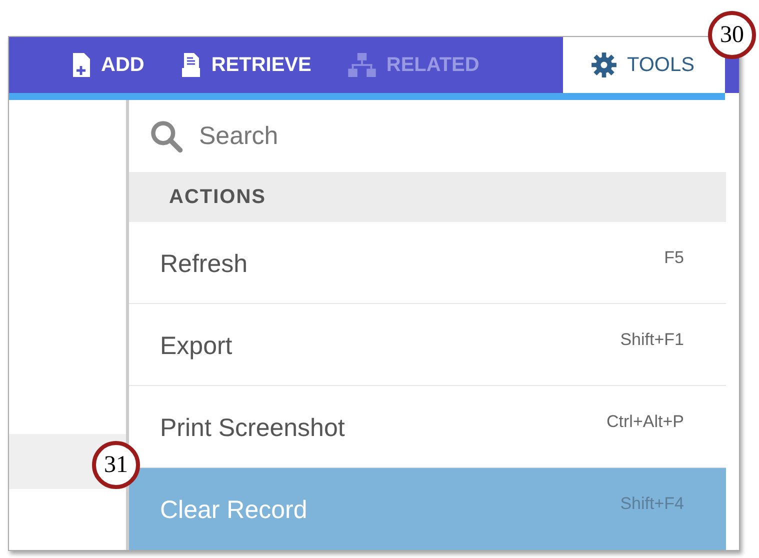  I want to click on toolbar-tab: ADD, so click(111, 65).